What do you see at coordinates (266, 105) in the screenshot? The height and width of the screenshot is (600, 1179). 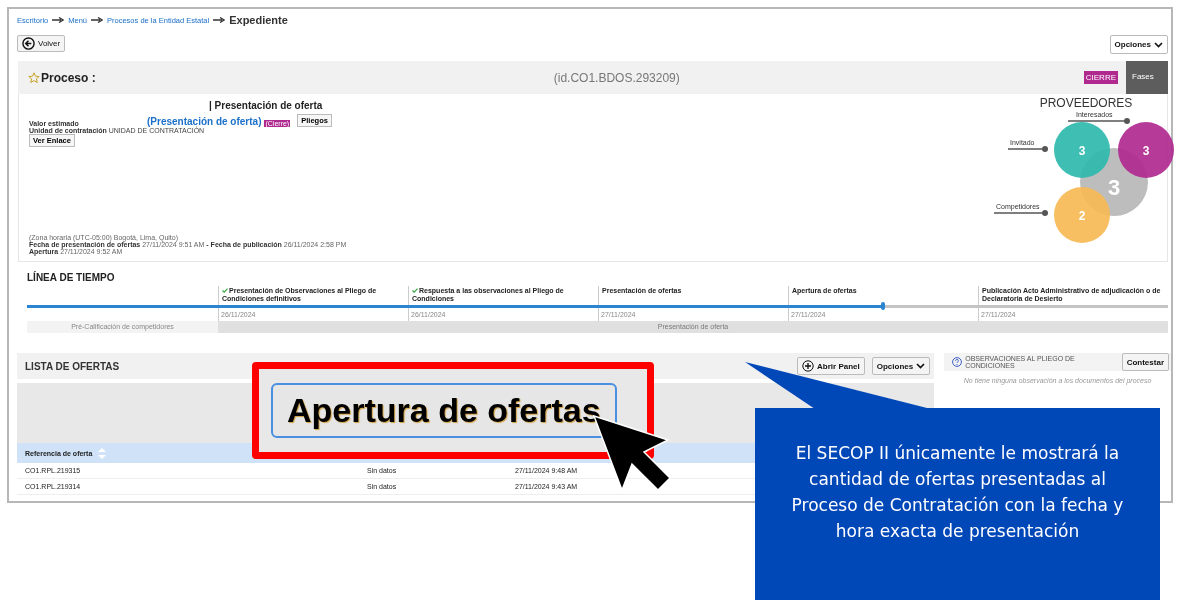 I see `phase-heading: | Presentación de oferta` at bounding box center [266, 105].